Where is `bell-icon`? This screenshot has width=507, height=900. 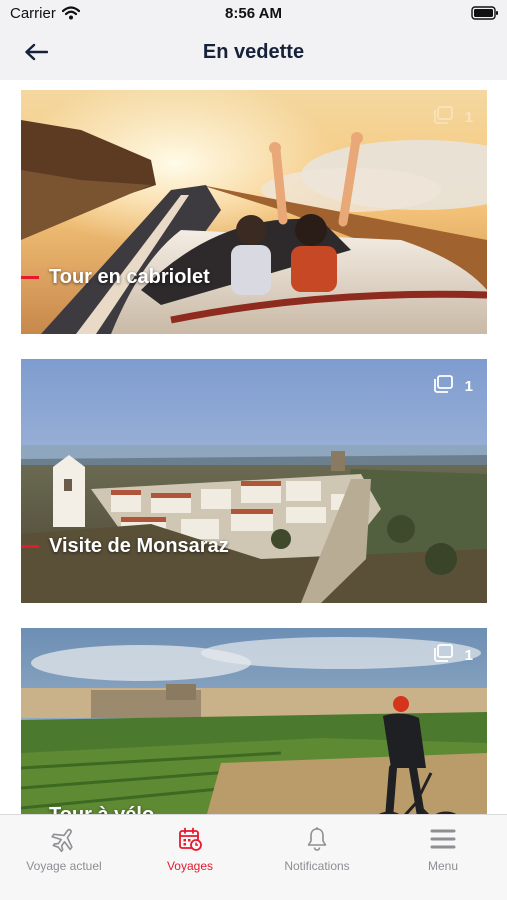 bell-icon is located at coordinates (317, 839).